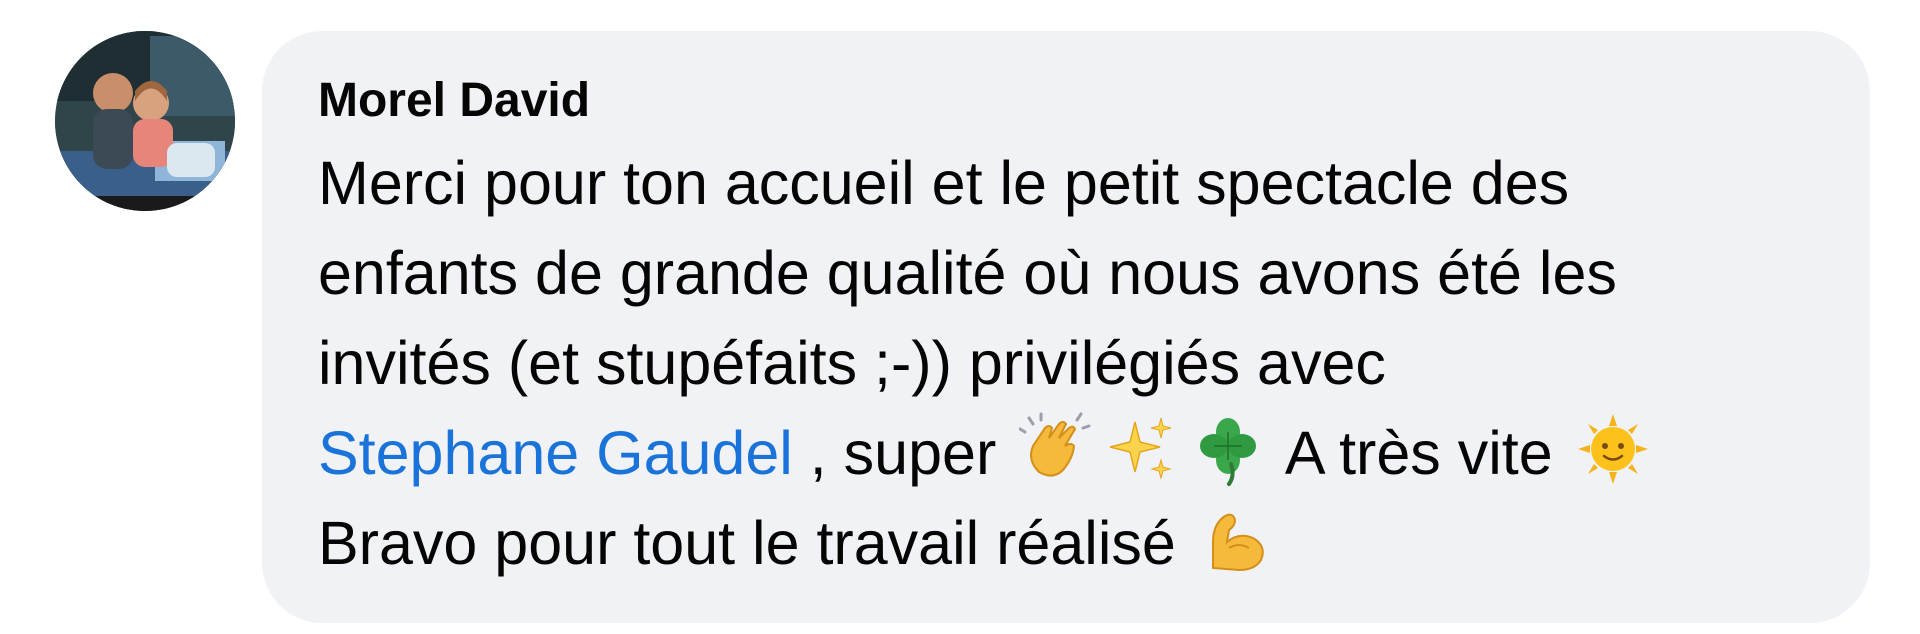 The width and height of the screenshot is (1920, 634). I want to click on comment-line-5-text: Bravo pour tout le travail réalisé, so click(747, 543).